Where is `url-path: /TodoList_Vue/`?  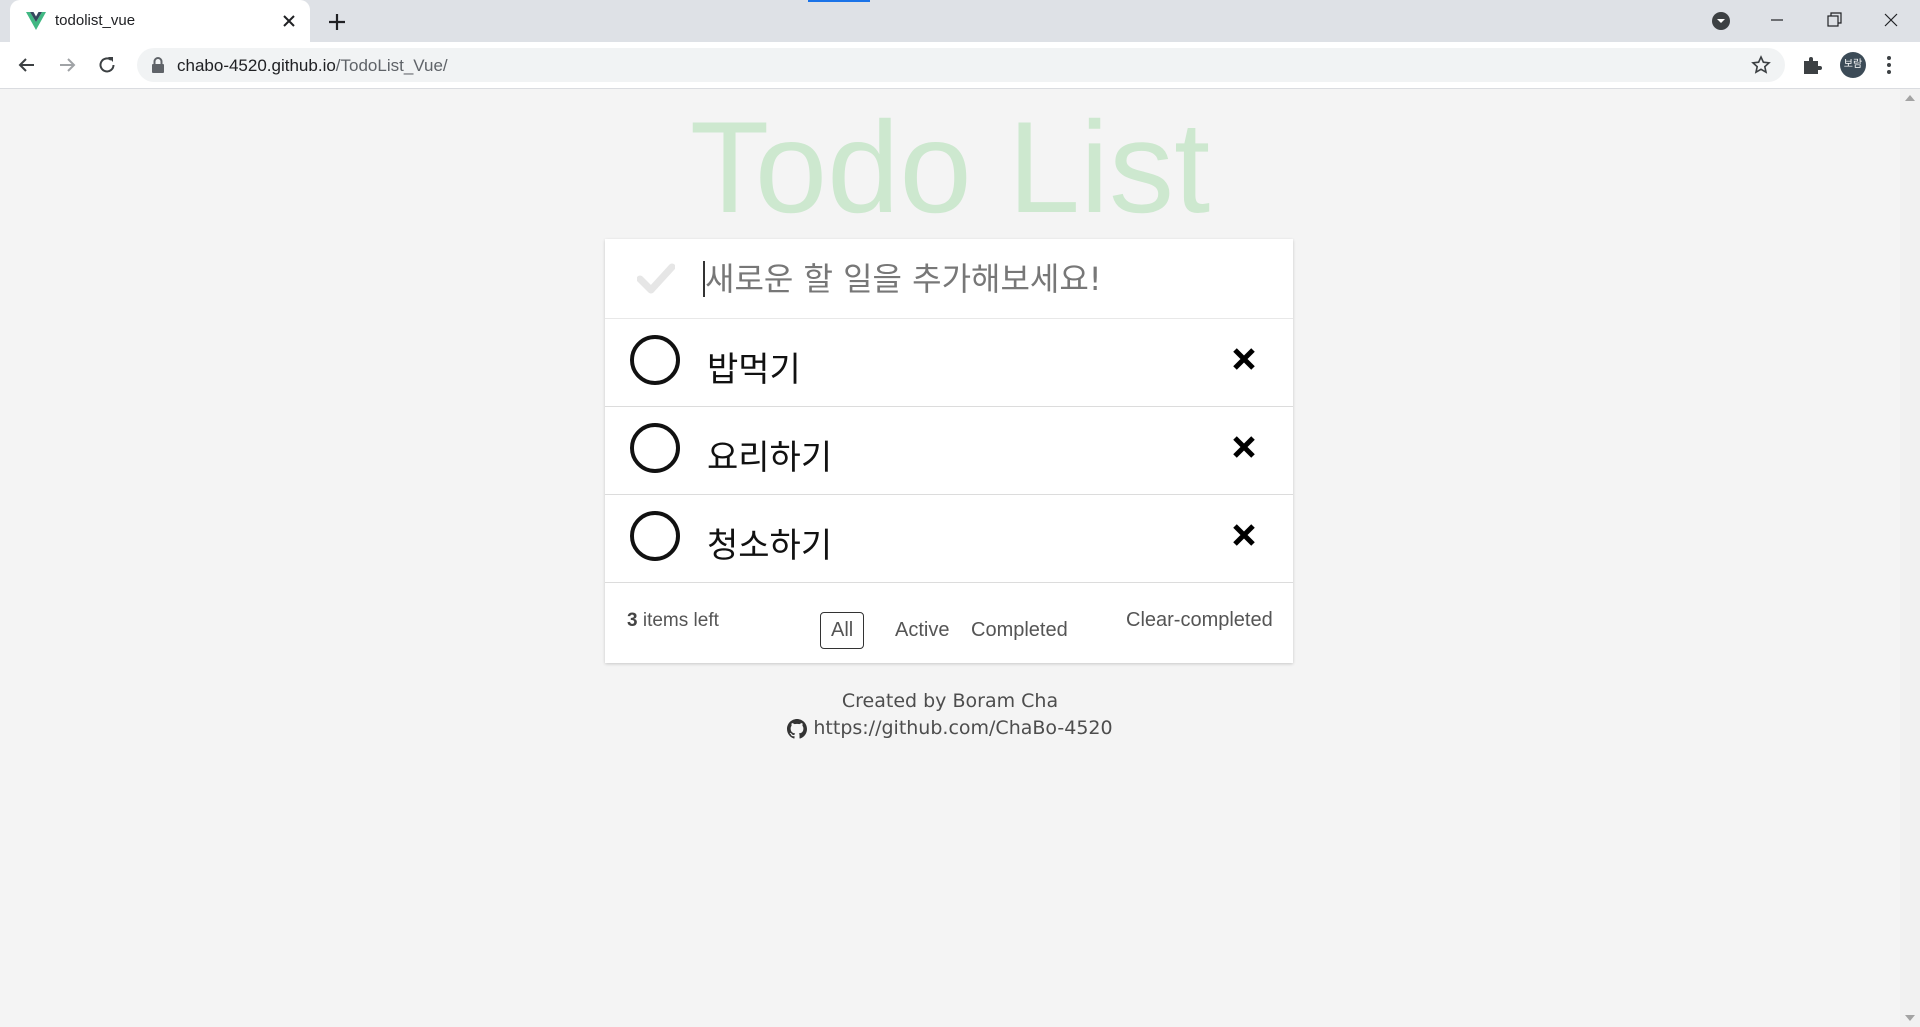
url-path: /TodoList_Vue/ is located at coordinates (391, 65).